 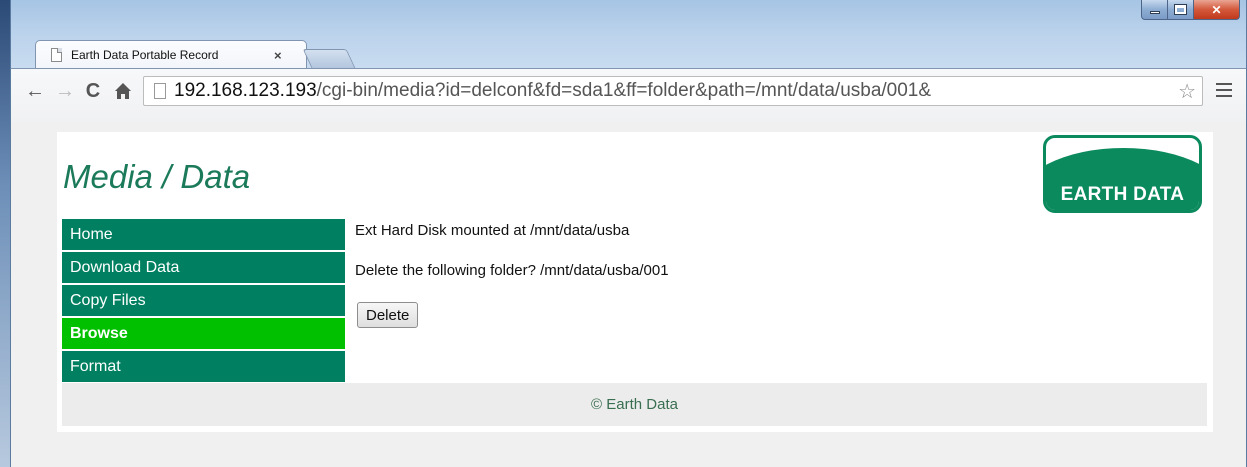 I want to click on earth-data-logo: EARTH DATA, so click(x=1122, y=174).